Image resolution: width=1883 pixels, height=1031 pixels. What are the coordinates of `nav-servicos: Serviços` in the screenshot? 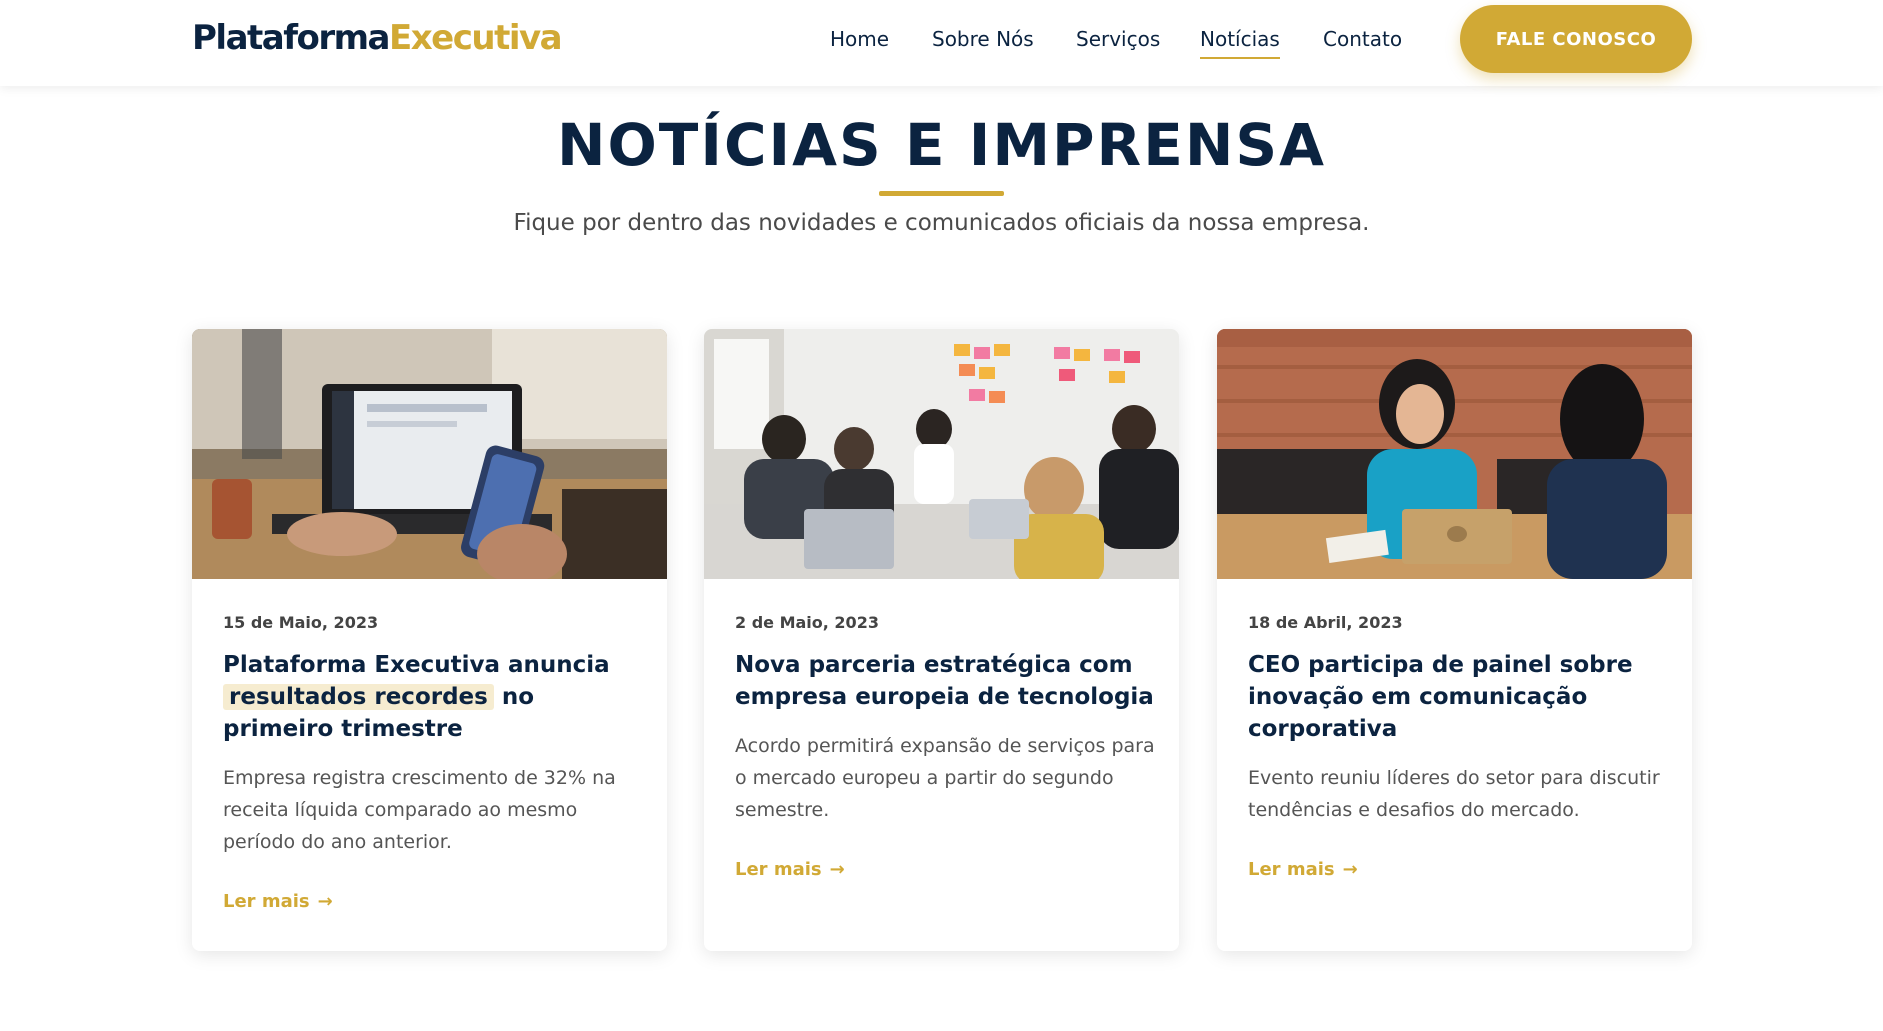 It's located at (1118, 39).